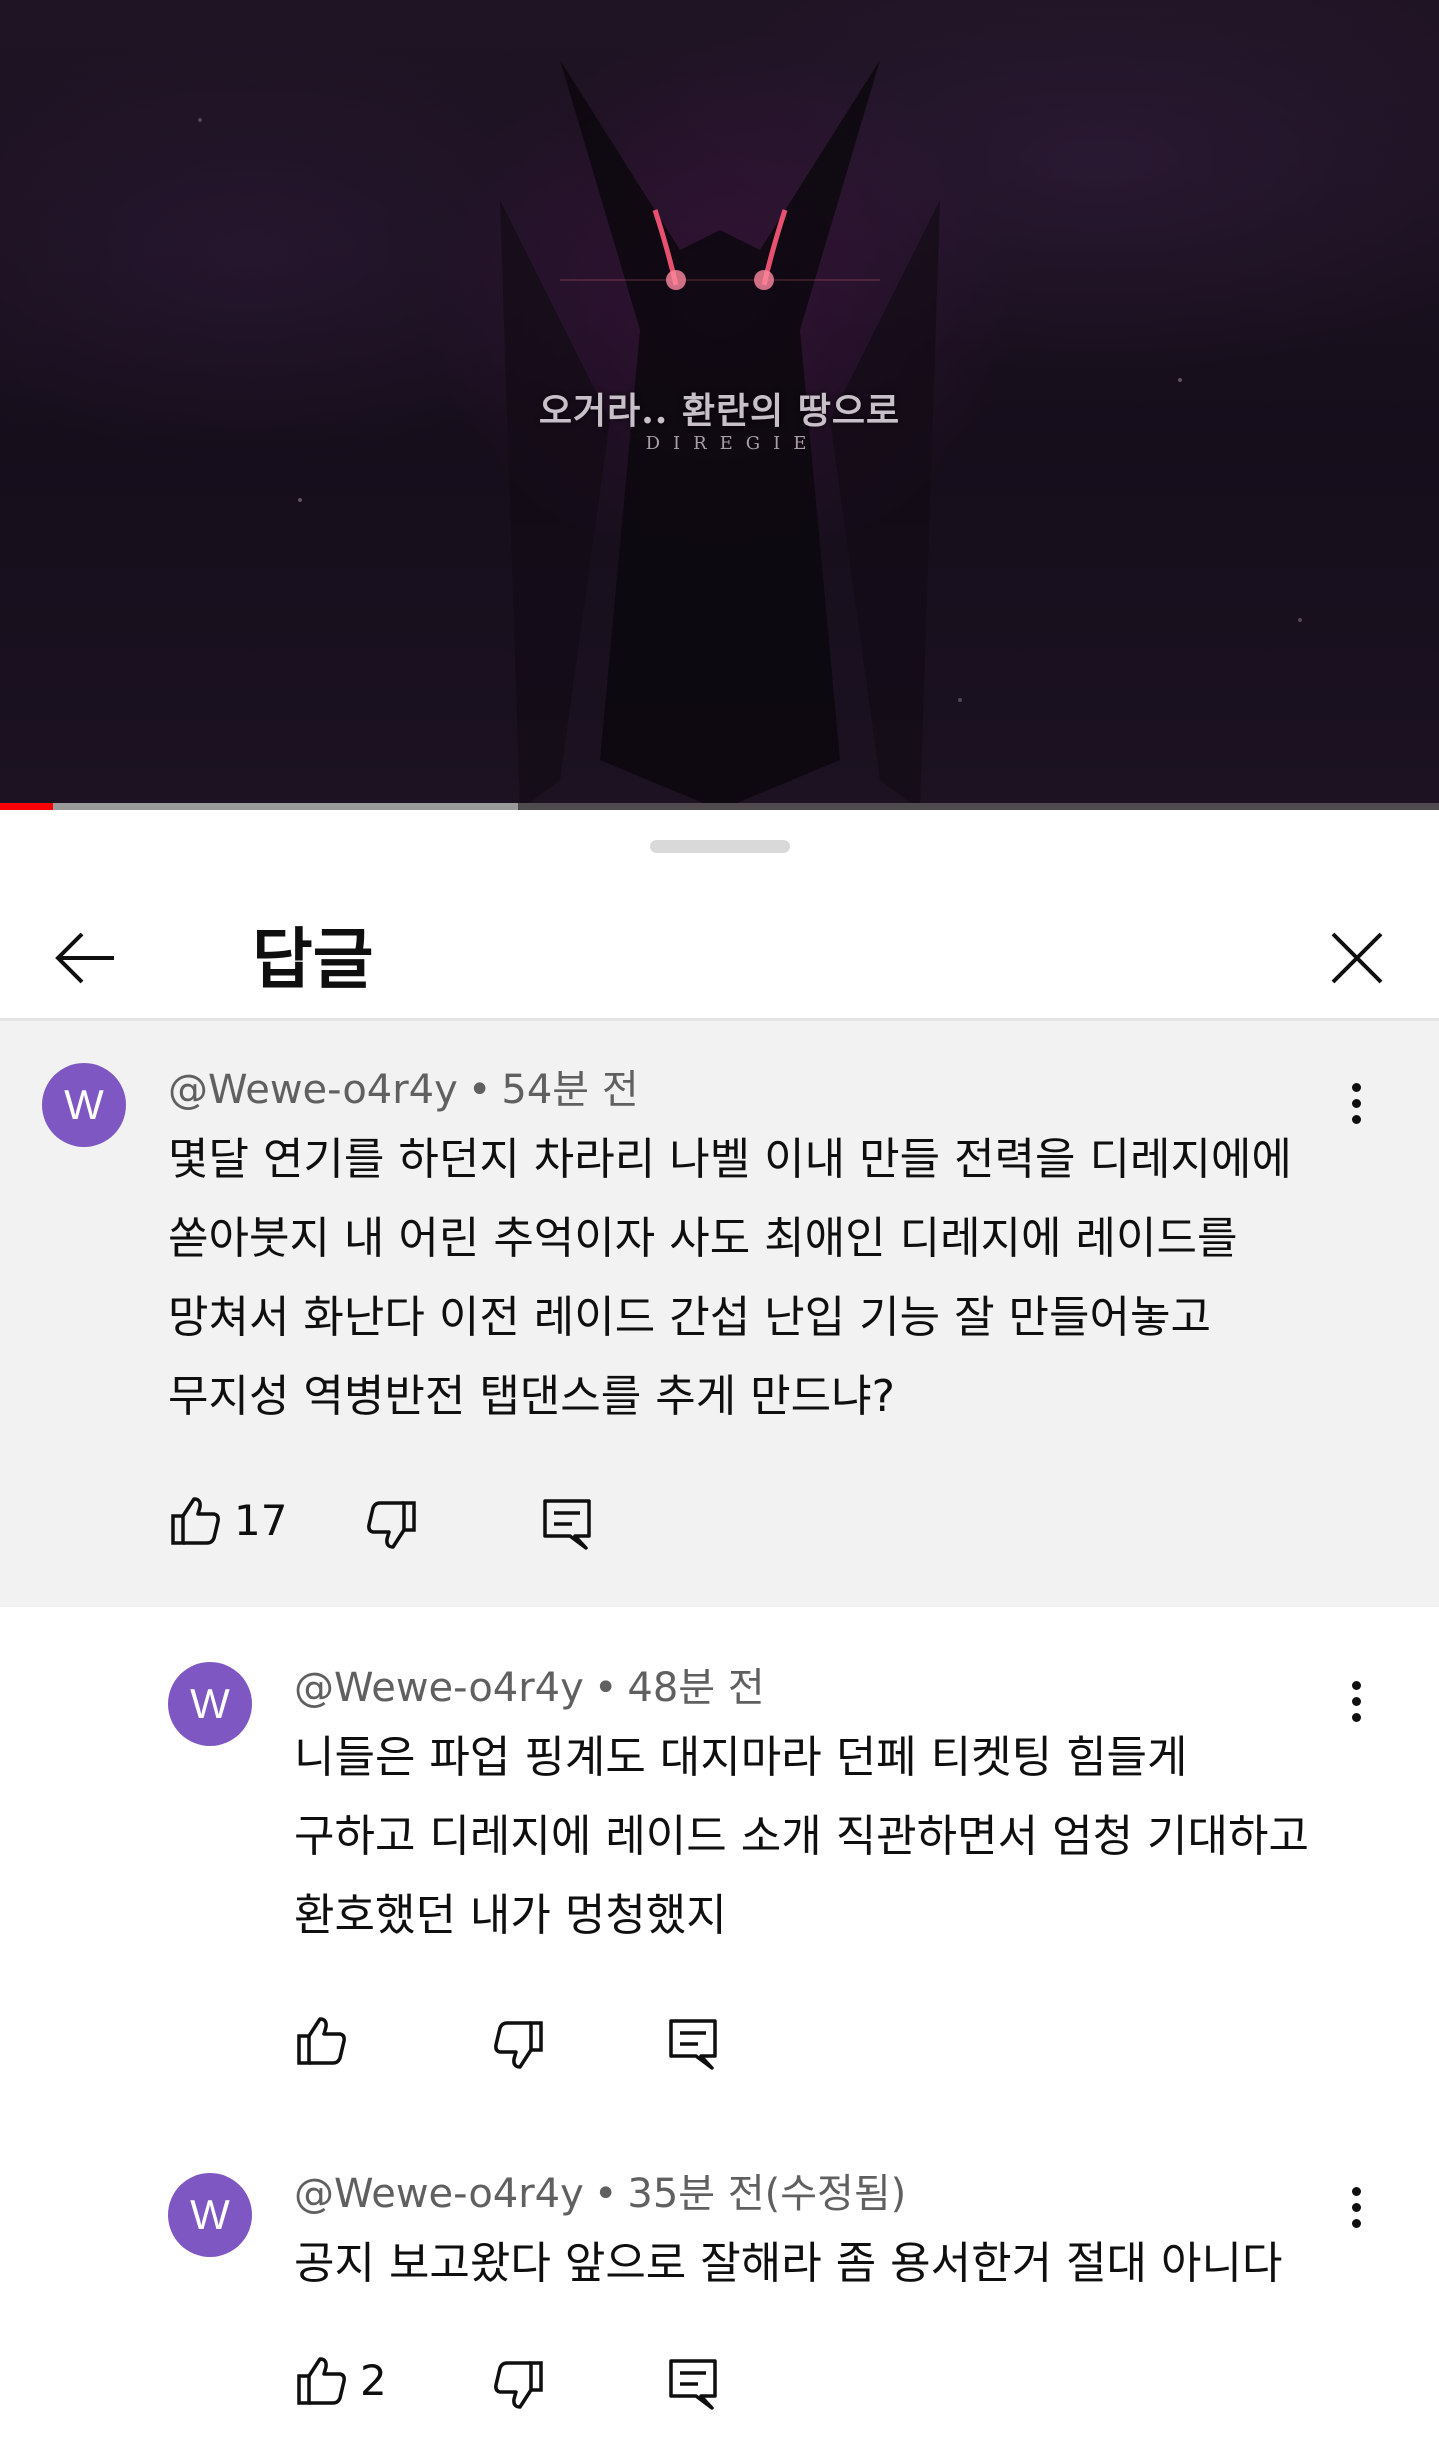 This screenshot has height=2454, width=1439. What do you see at coordinates (741, 1757) in the screenshot?
I see `comment-line: 니들은 파업 핑계도 대지마라 던페 티켓팅 힘들게` at bounding box center [741, 1757].